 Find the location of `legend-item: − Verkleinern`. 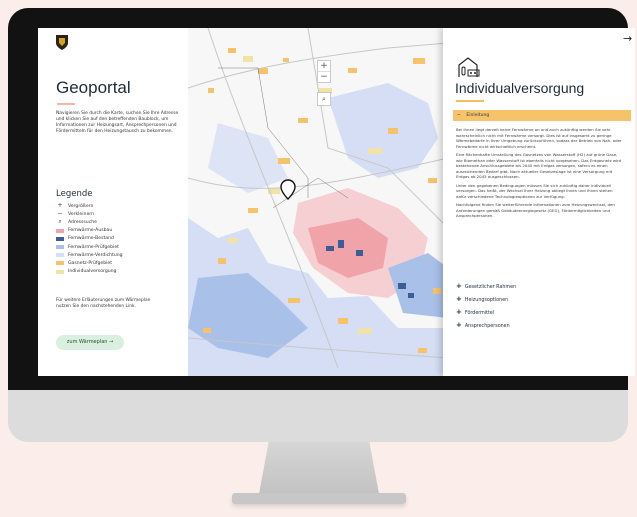

legend-item: − Verkleinern is located at coordinates (75, 214).